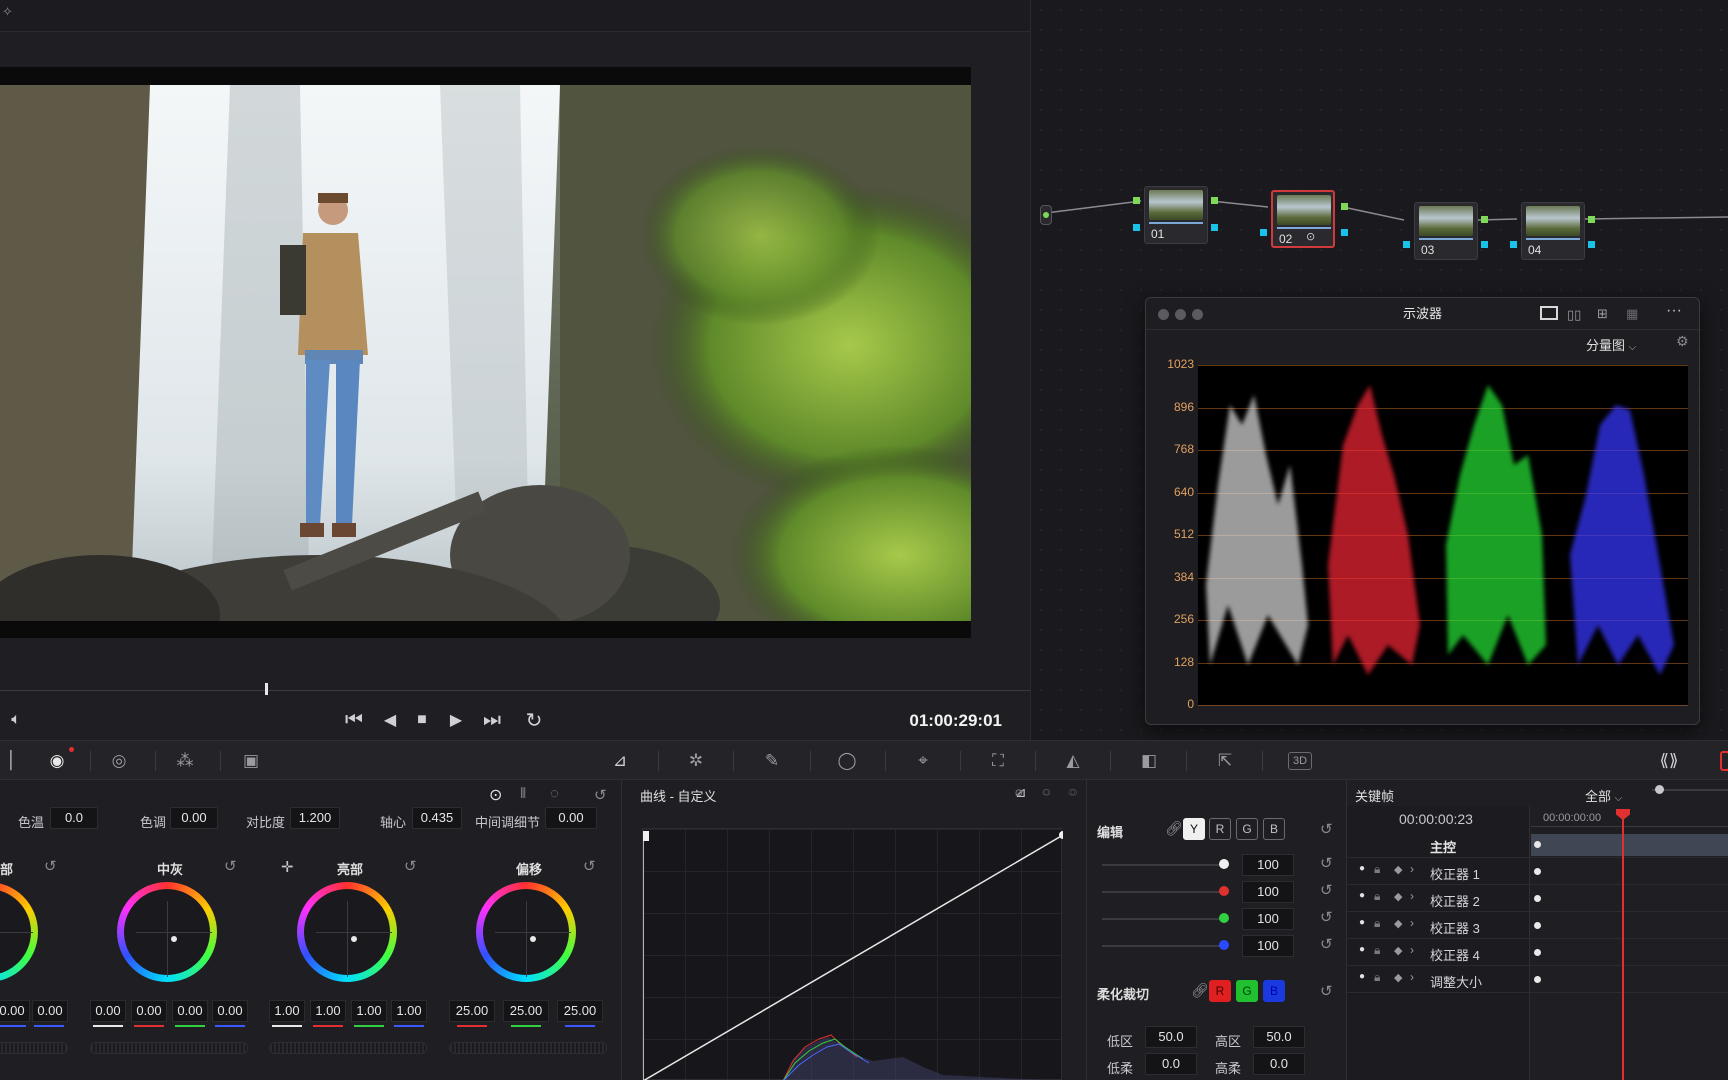 The width and height of the screenshot is (1728, 1080). What do you see at coordinates (472, 1011) in the screenshot?
I see `offset-value-r: 25.00` at bounding box center [472, 1011].